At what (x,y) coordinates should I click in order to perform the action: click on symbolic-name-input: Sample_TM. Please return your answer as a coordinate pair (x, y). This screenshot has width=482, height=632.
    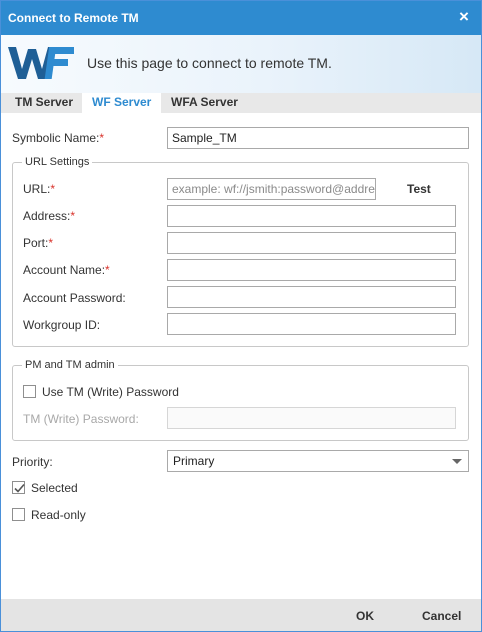
    Looking at the image, I should click on (318, 138).